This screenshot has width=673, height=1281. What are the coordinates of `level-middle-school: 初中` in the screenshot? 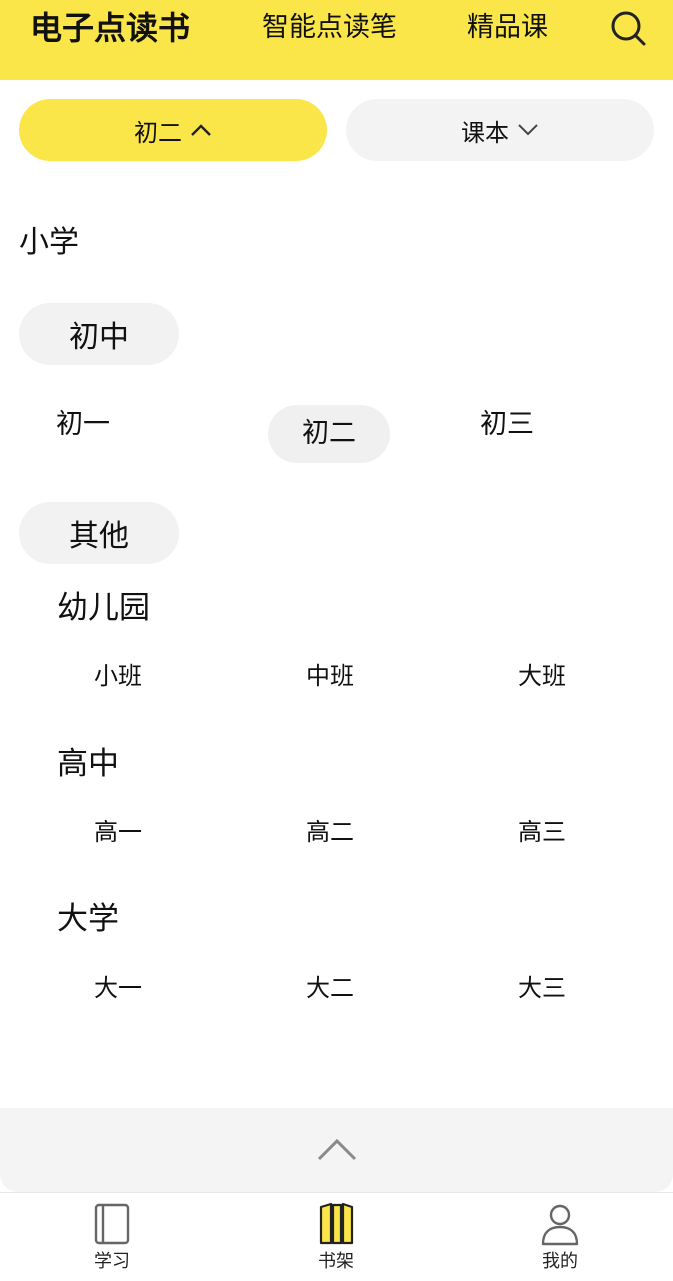 It's located at (99, 334).